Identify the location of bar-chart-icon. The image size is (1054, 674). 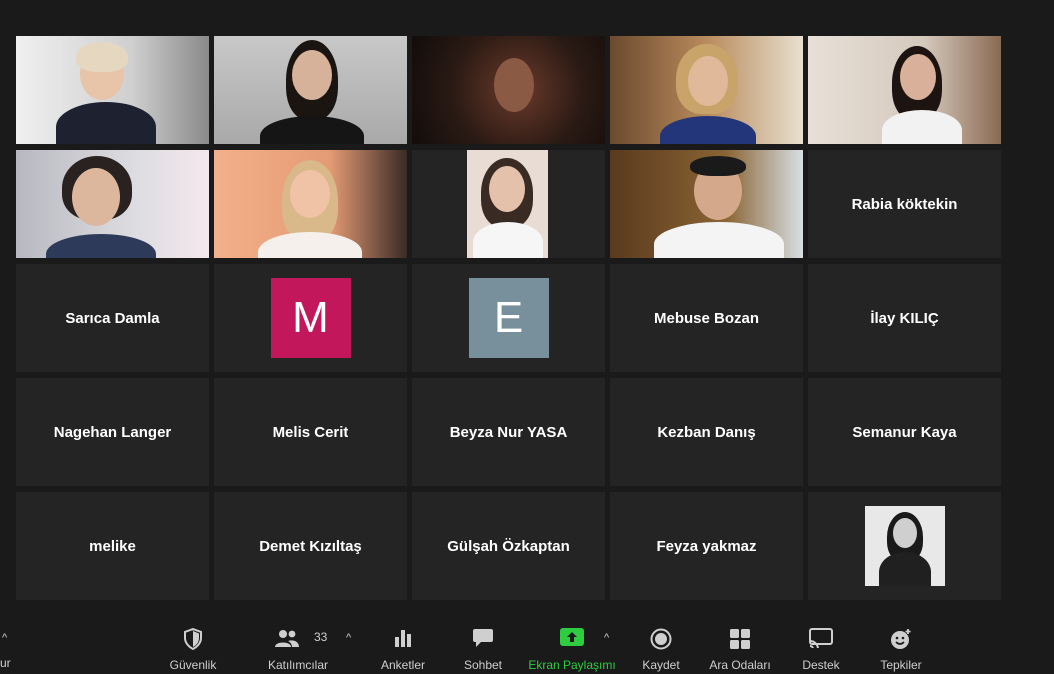
(403, 638).